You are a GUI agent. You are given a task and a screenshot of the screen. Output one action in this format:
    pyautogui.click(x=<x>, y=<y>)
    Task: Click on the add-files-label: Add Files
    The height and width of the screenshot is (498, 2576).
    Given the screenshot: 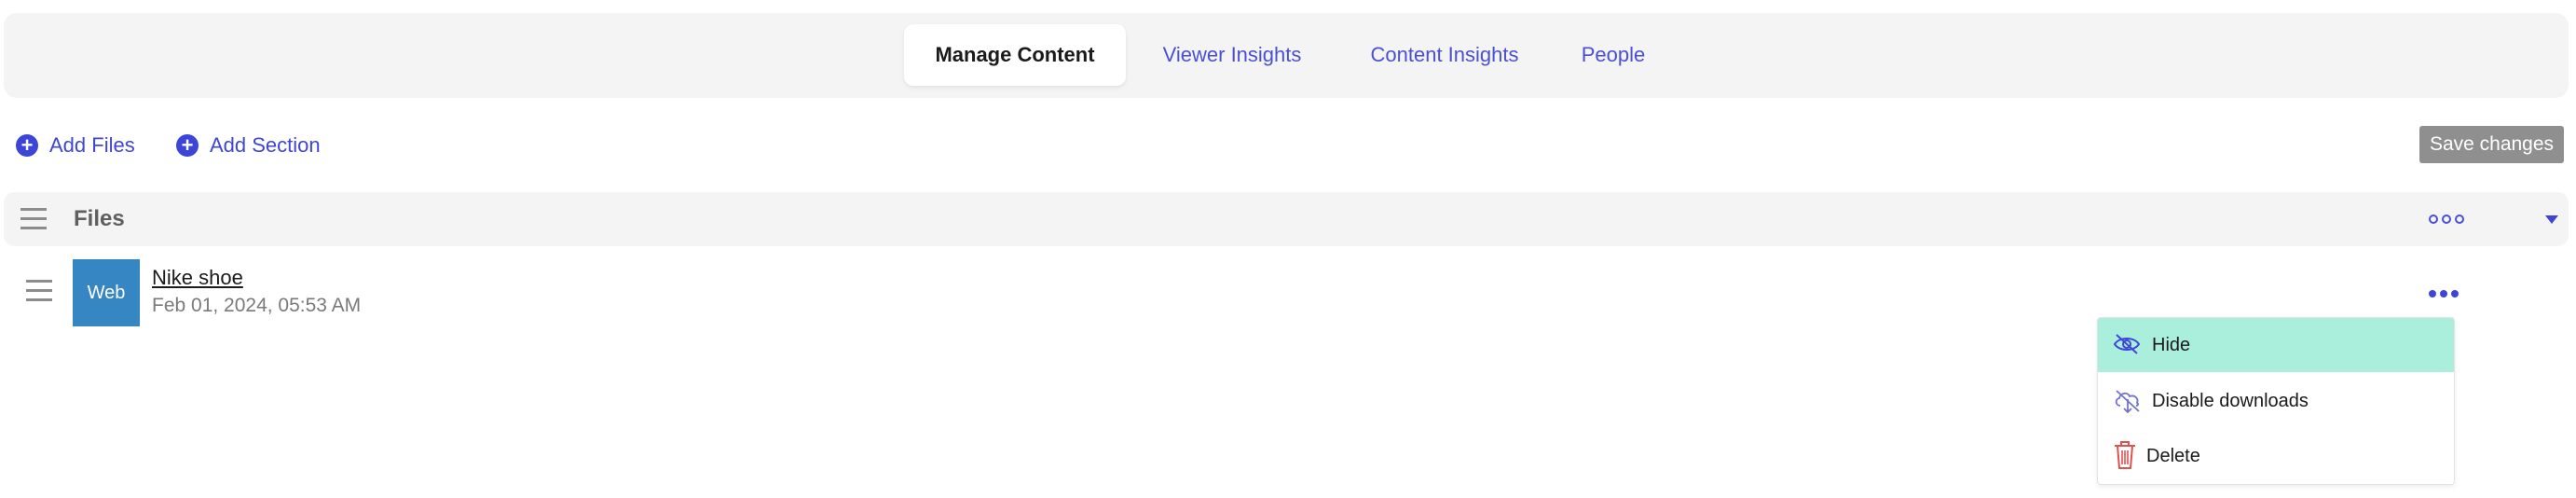 What is the action you would take?
    pyautogui.click(x=92, y=145)
    